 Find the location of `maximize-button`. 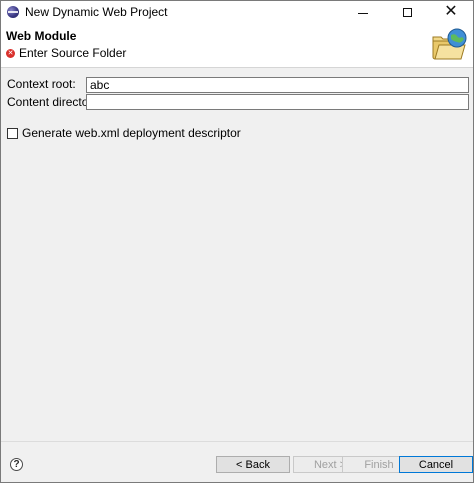

maximize-button is located at coordinates (407, 12).